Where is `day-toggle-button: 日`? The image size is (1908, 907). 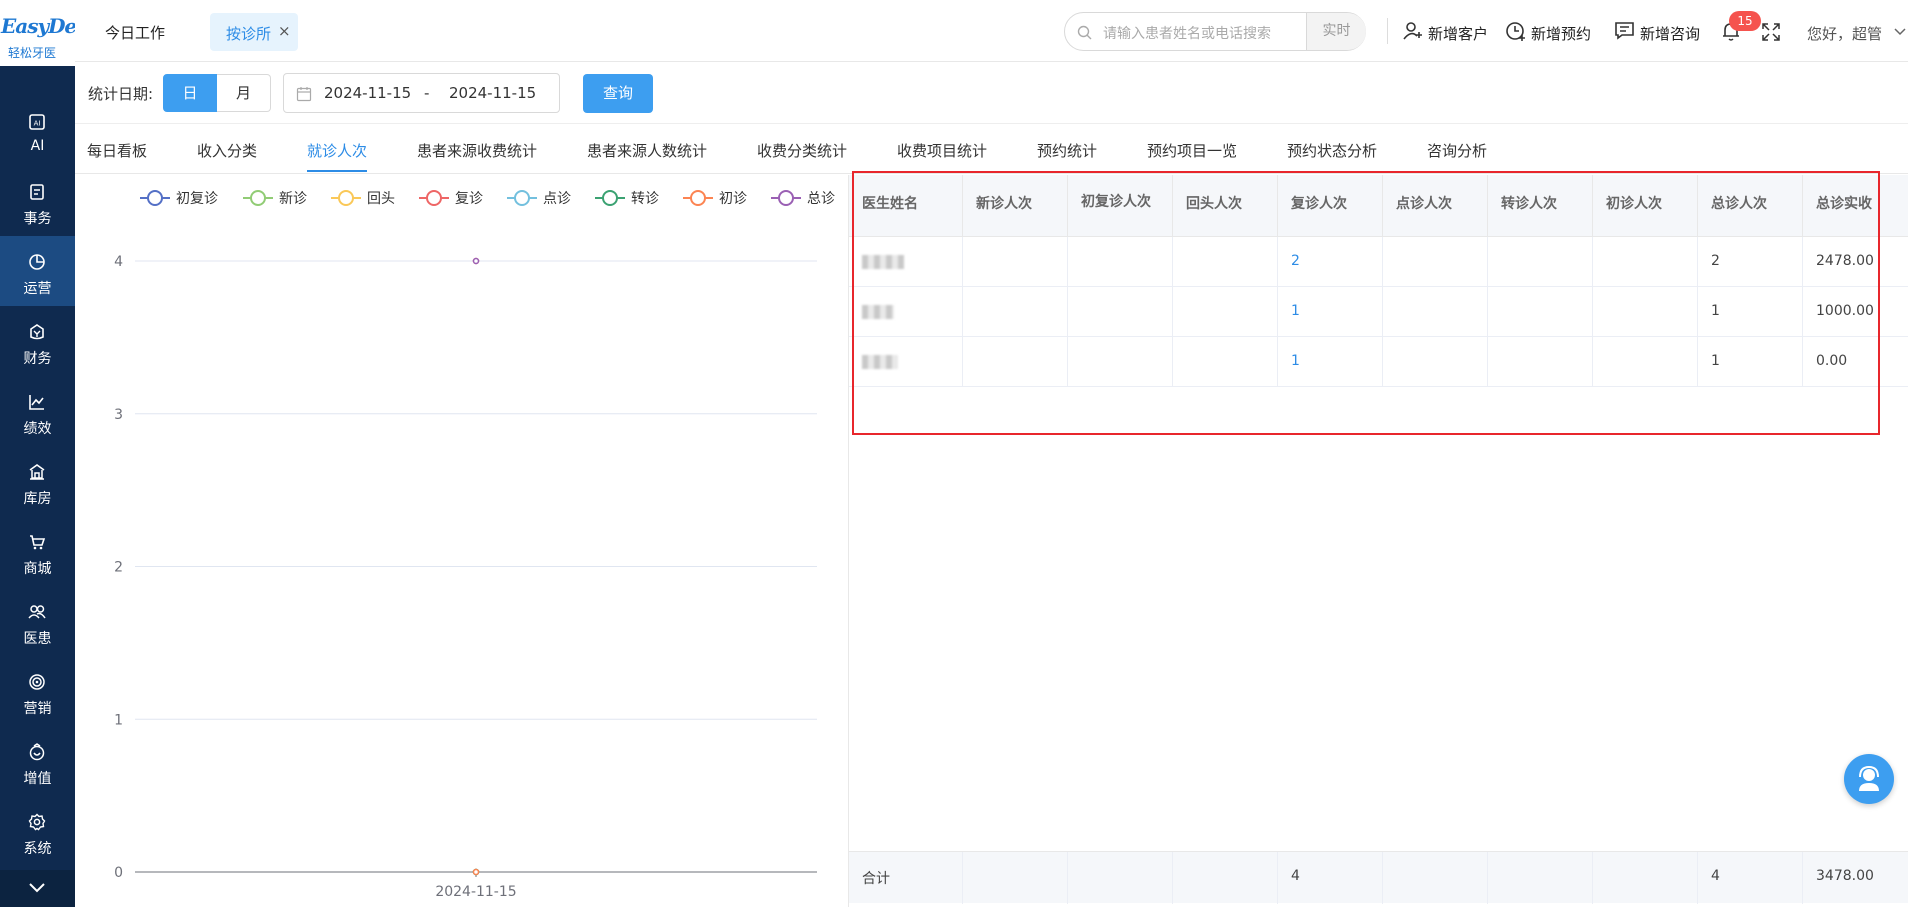
day-toggle-button: 日 is located at coordinates (190, 93).